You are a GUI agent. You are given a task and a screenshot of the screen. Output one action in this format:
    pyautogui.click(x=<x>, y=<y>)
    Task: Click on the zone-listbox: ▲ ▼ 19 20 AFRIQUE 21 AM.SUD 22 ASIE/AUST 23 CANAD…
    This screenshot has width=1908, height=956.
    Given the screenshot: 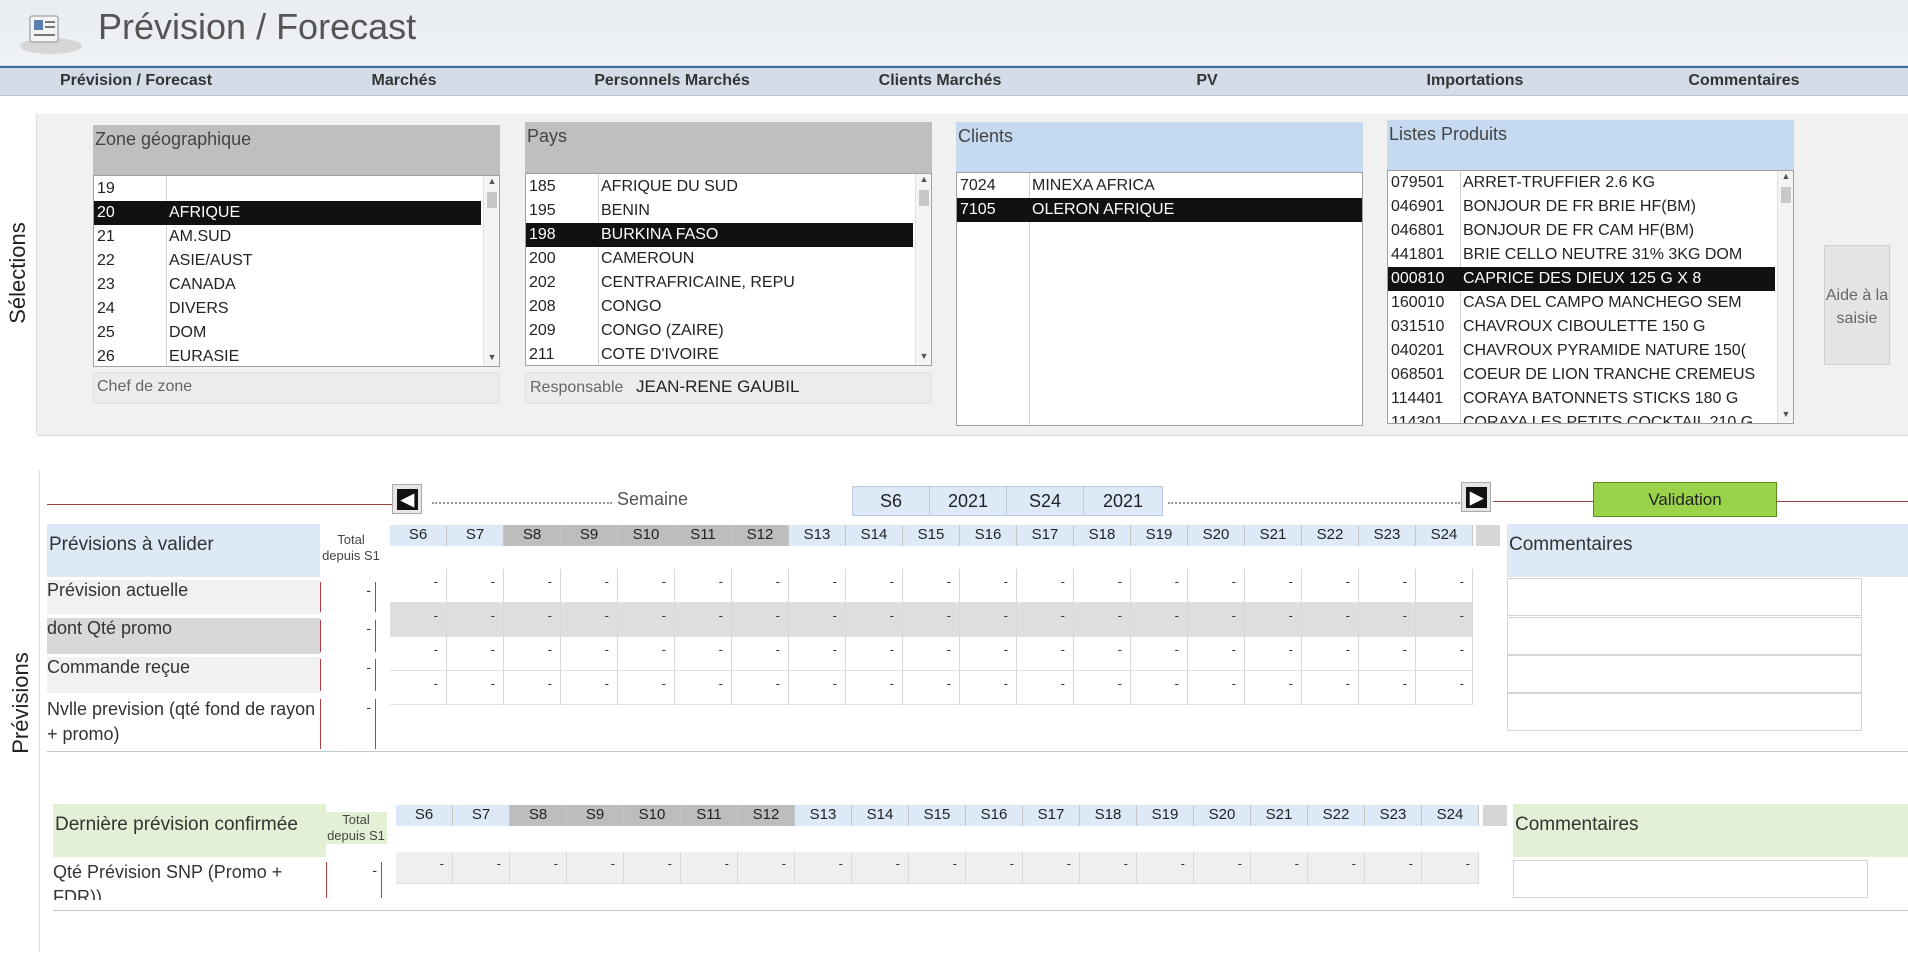 What is the action you would take?
    pyautogui.click(x=296, y=271)
    